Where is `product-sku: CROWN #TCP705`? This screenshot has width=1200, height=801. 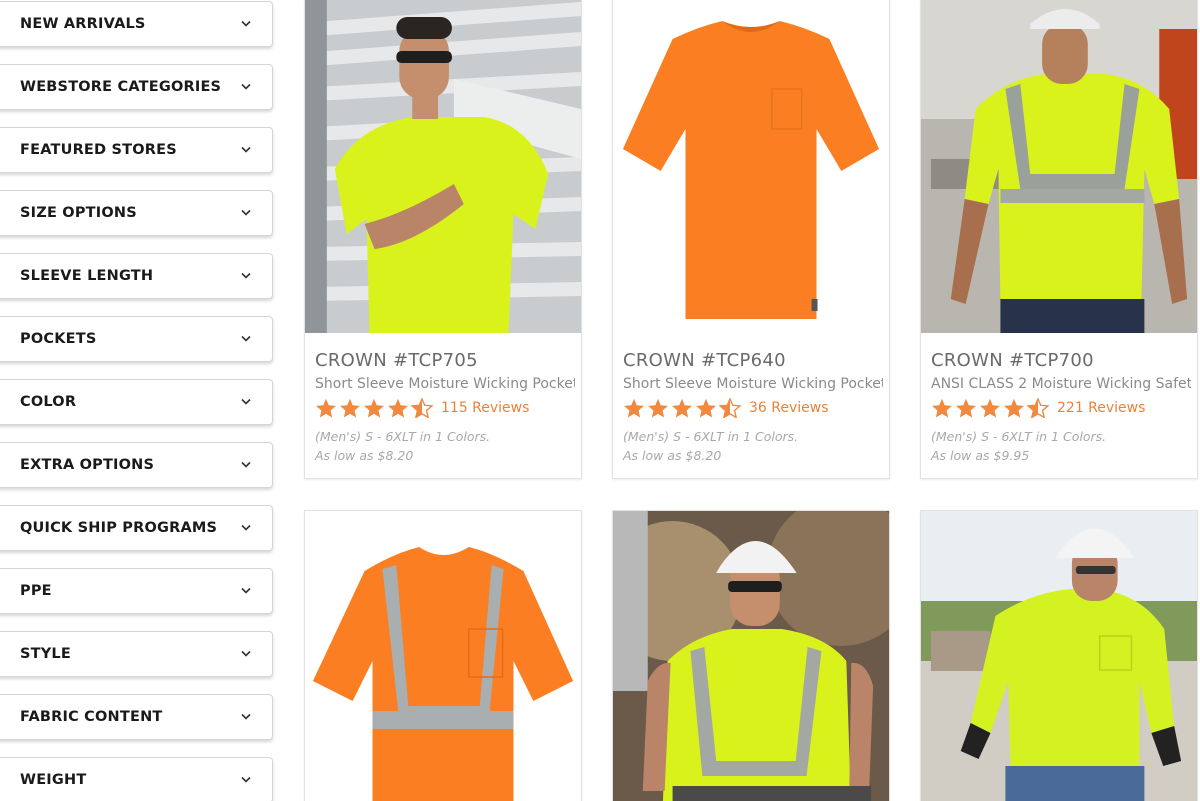 product-sku: CROWN #TCP705 is located at coordinates (445, 360).